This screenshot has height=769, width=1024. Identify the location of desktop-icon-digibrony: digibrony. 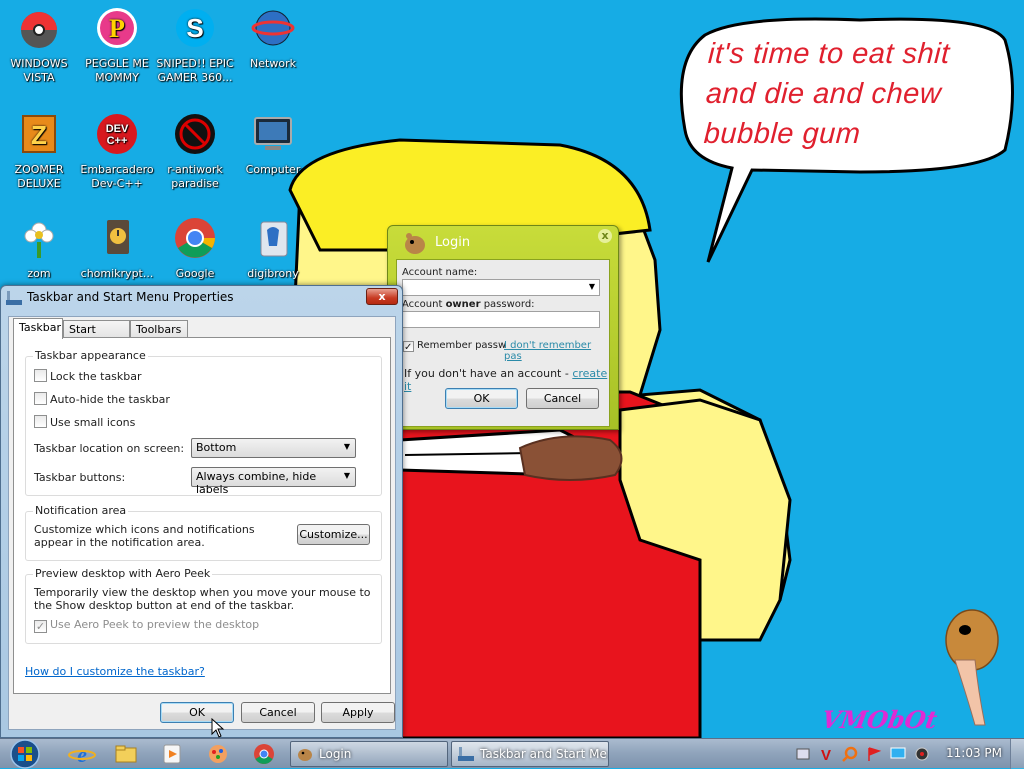
(273, 248).